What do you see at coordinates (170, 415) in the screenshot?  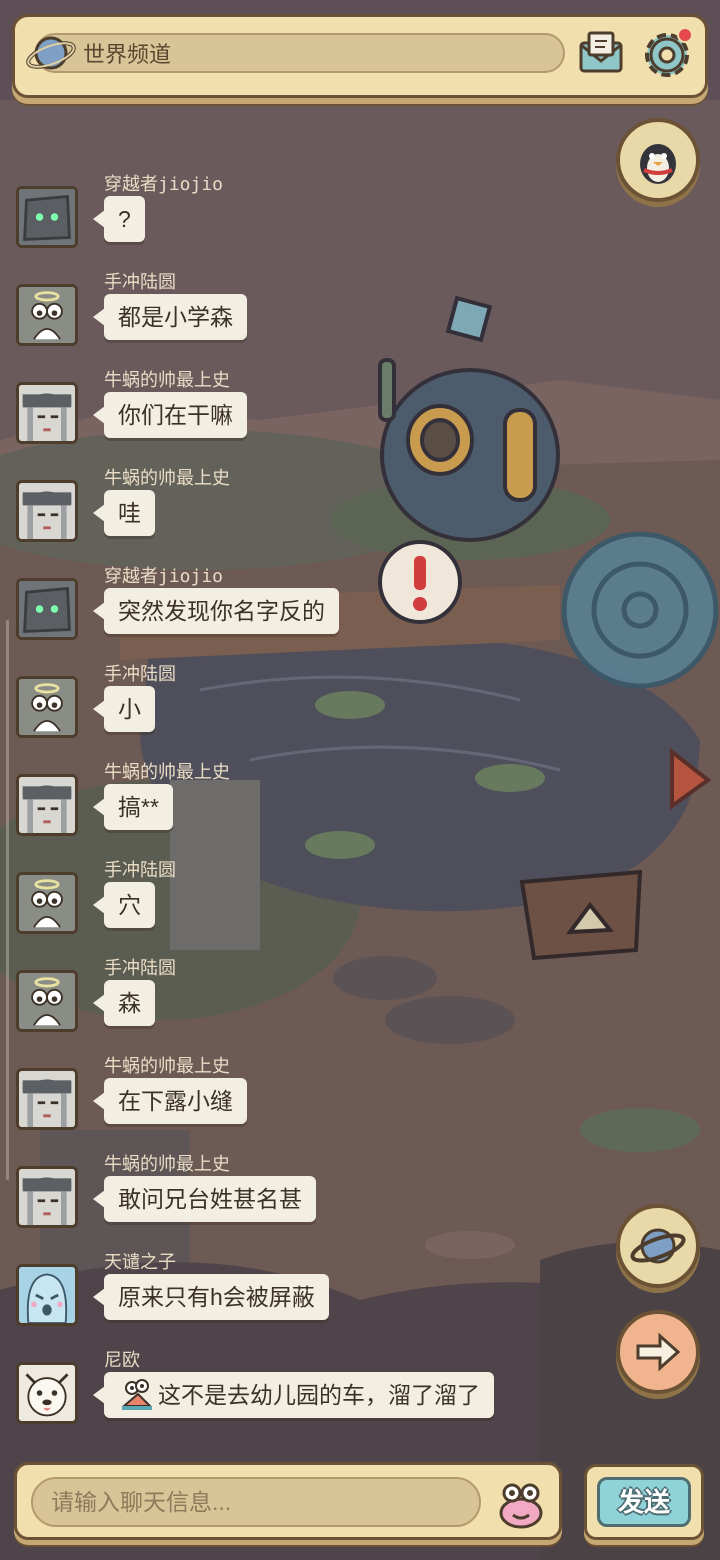 I see `message-bubble: 你们在干嘛` at bounding box center [170, 415].